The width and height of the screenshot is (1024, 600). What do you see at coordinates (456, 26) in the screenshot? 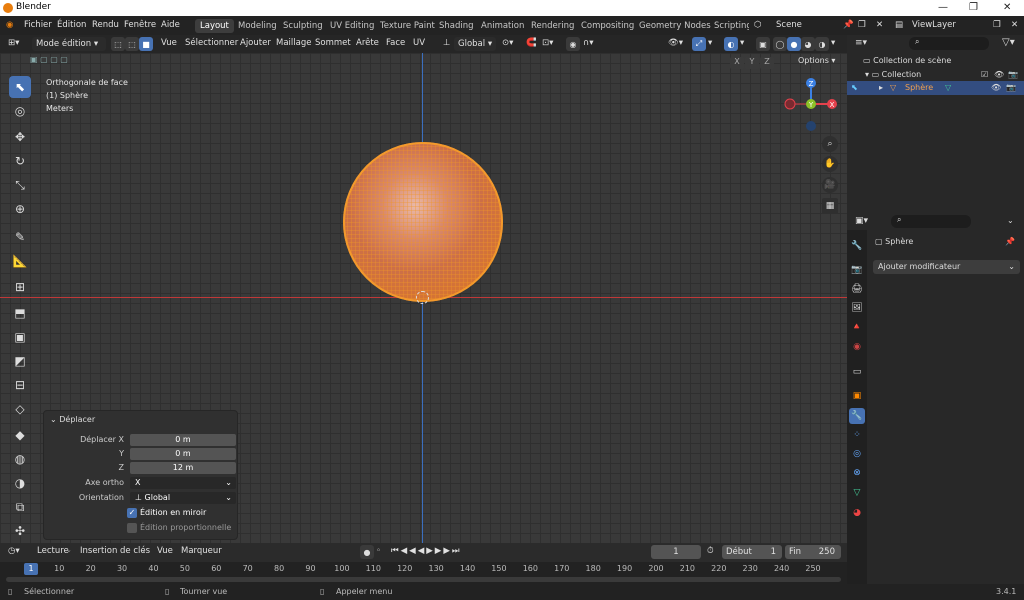
I see `workspace-tab-shading: Shading` at bounding box center [456, 26].